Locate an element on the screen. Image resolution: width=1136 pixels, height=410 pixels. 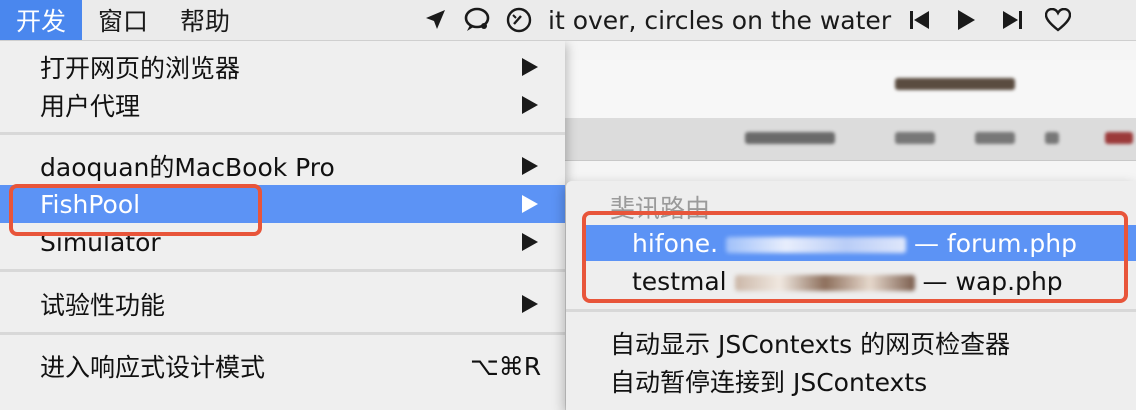
submenu-page-wap: testmal — wap.php is located at coordinates (860, 281).